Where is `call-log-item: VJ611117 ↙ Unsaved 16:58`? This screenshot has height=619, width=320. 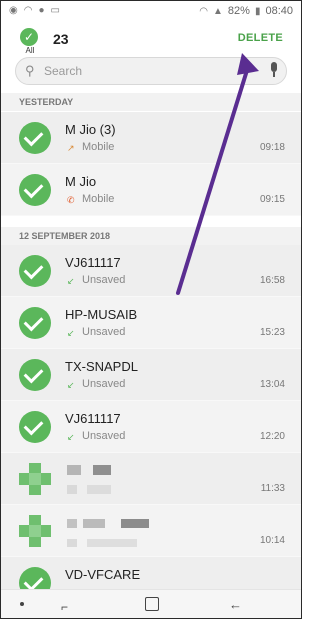
call-log-item: VJ611117 ↙ Unsaved 16:58 is located at coordinates (151, 271).